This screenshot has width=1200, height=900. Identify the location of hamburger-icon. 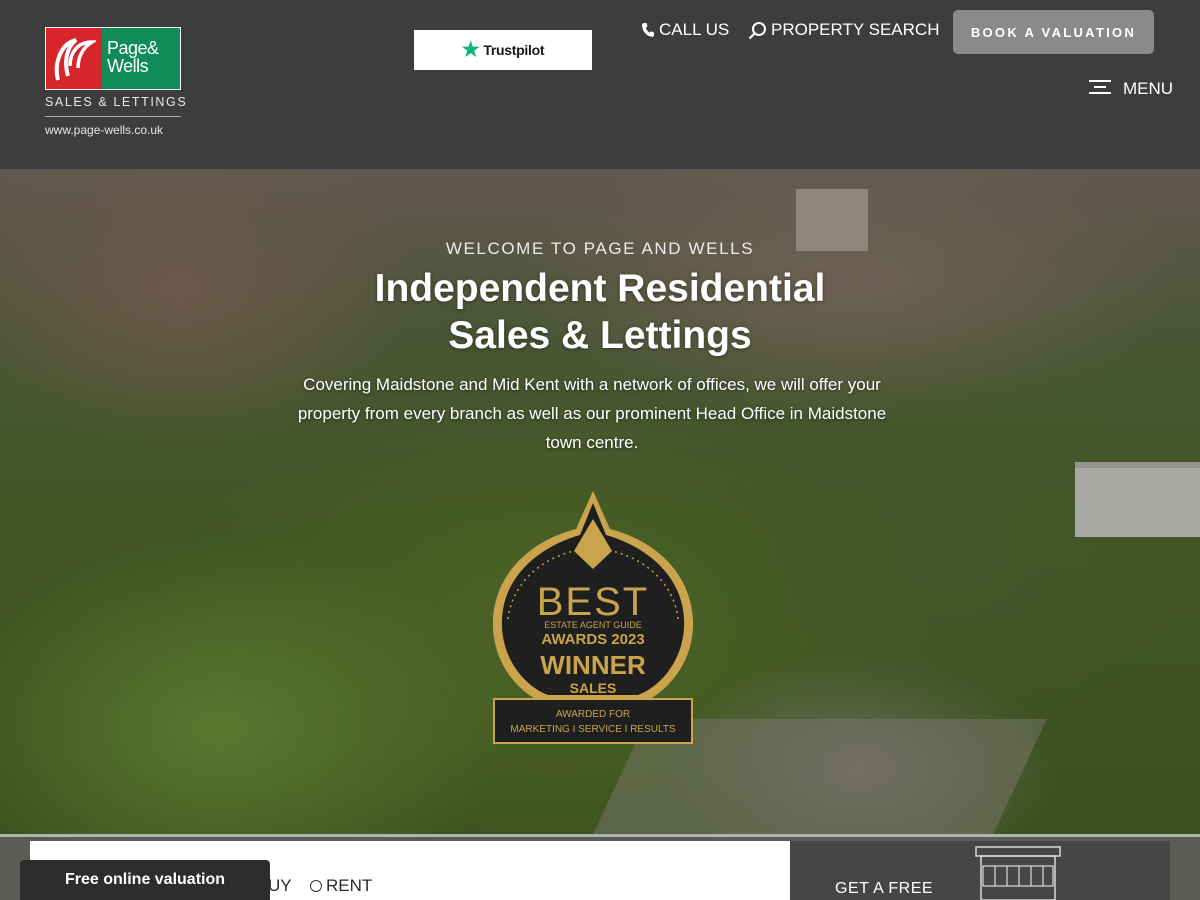
(1100, 89).